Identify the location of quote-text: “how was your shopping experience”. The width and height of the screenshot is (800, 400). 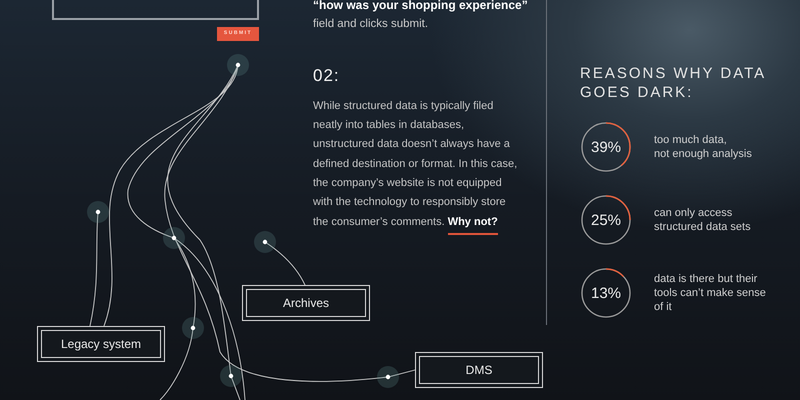
(421, 7).